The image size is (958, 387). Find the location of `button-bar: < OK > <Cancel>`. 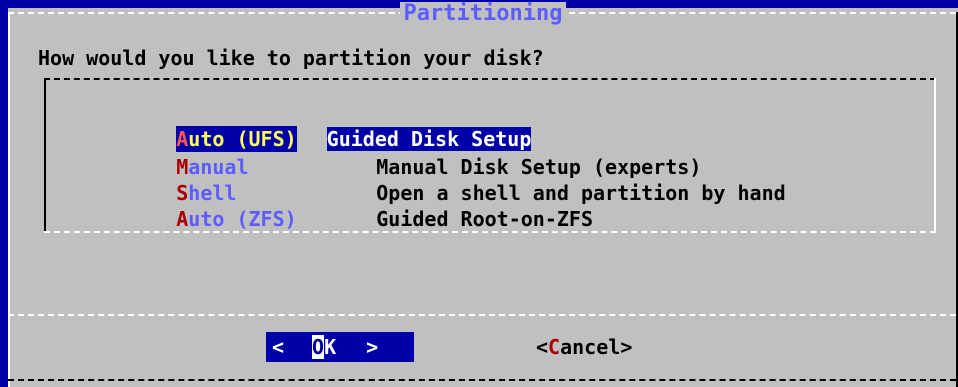

button-bar: < OK > <Cancel> is located at coordinates (483, 349).